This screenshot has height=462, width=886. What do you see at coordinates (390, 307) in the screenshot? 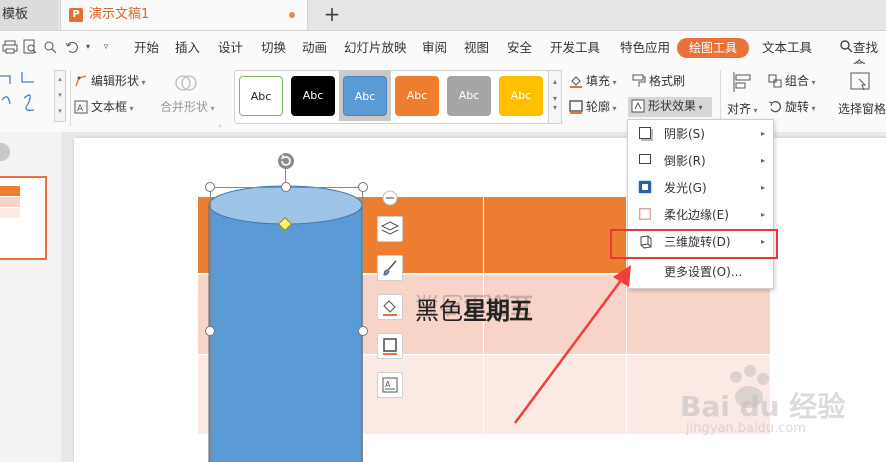
I see `fill-tool` at bounding box center [390, 307].